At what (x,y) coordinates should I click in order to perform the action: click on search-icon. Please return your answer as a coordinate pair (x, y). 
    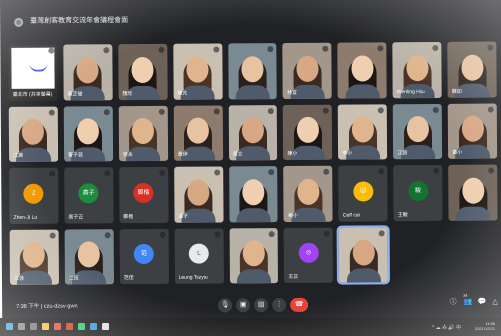
    Looking at the image, I should click on (21, 326).